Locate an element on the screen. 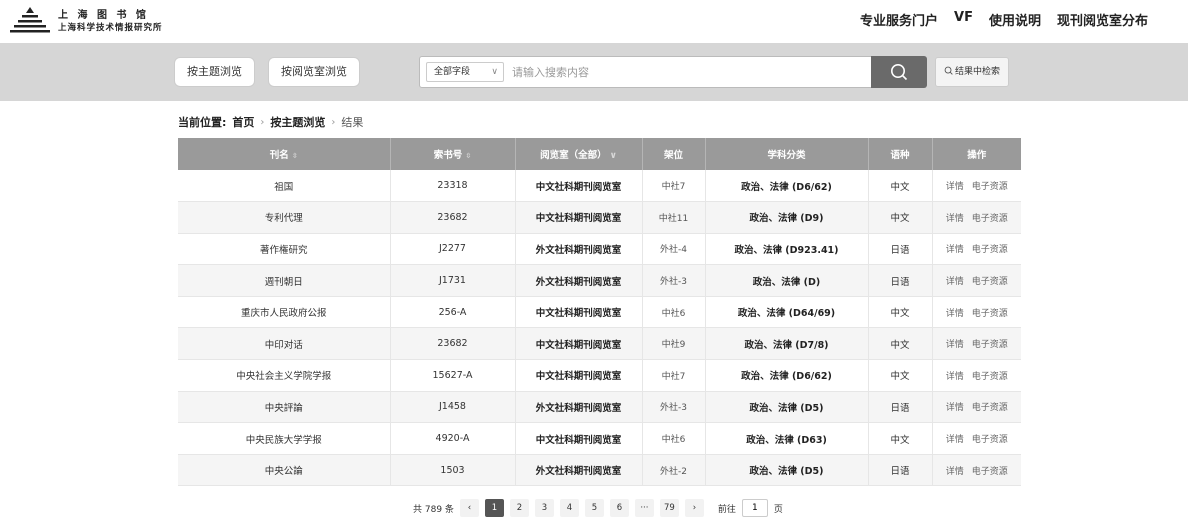 This screenshot has height=522, width=1188. cell-title: 中央公論 is located at coordinates (284, 470).